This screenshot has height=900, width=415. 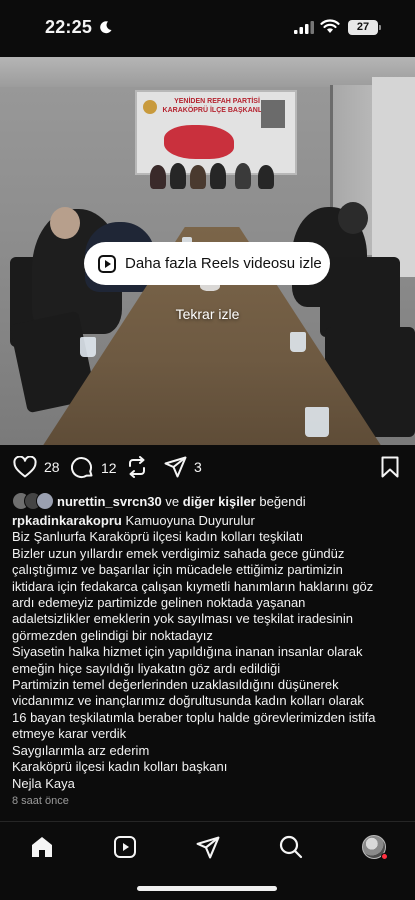 I want to click on notification-dot, so click(x=384, y=856).